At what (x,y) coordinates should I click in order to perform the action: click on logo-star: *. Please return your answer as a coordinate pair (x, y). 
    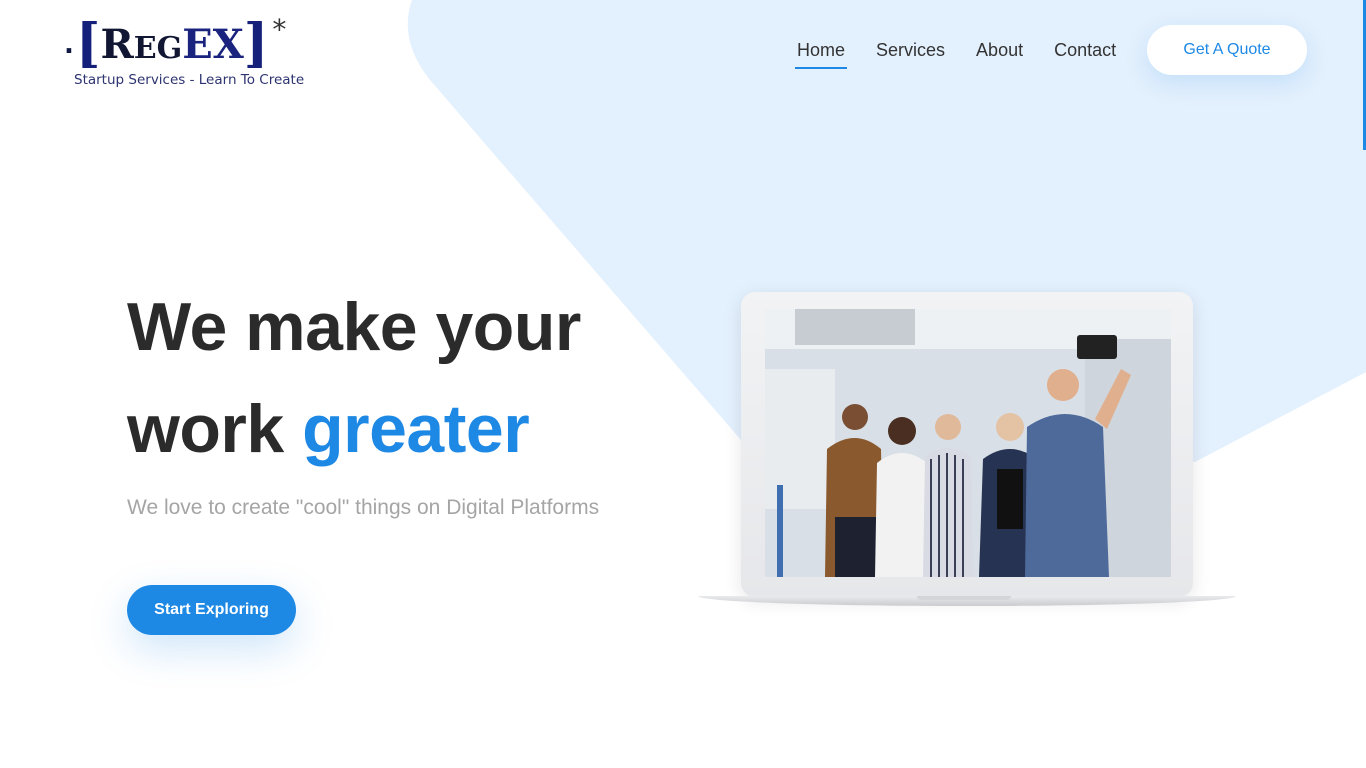
    Looking at the image, I should click on (279, 29).